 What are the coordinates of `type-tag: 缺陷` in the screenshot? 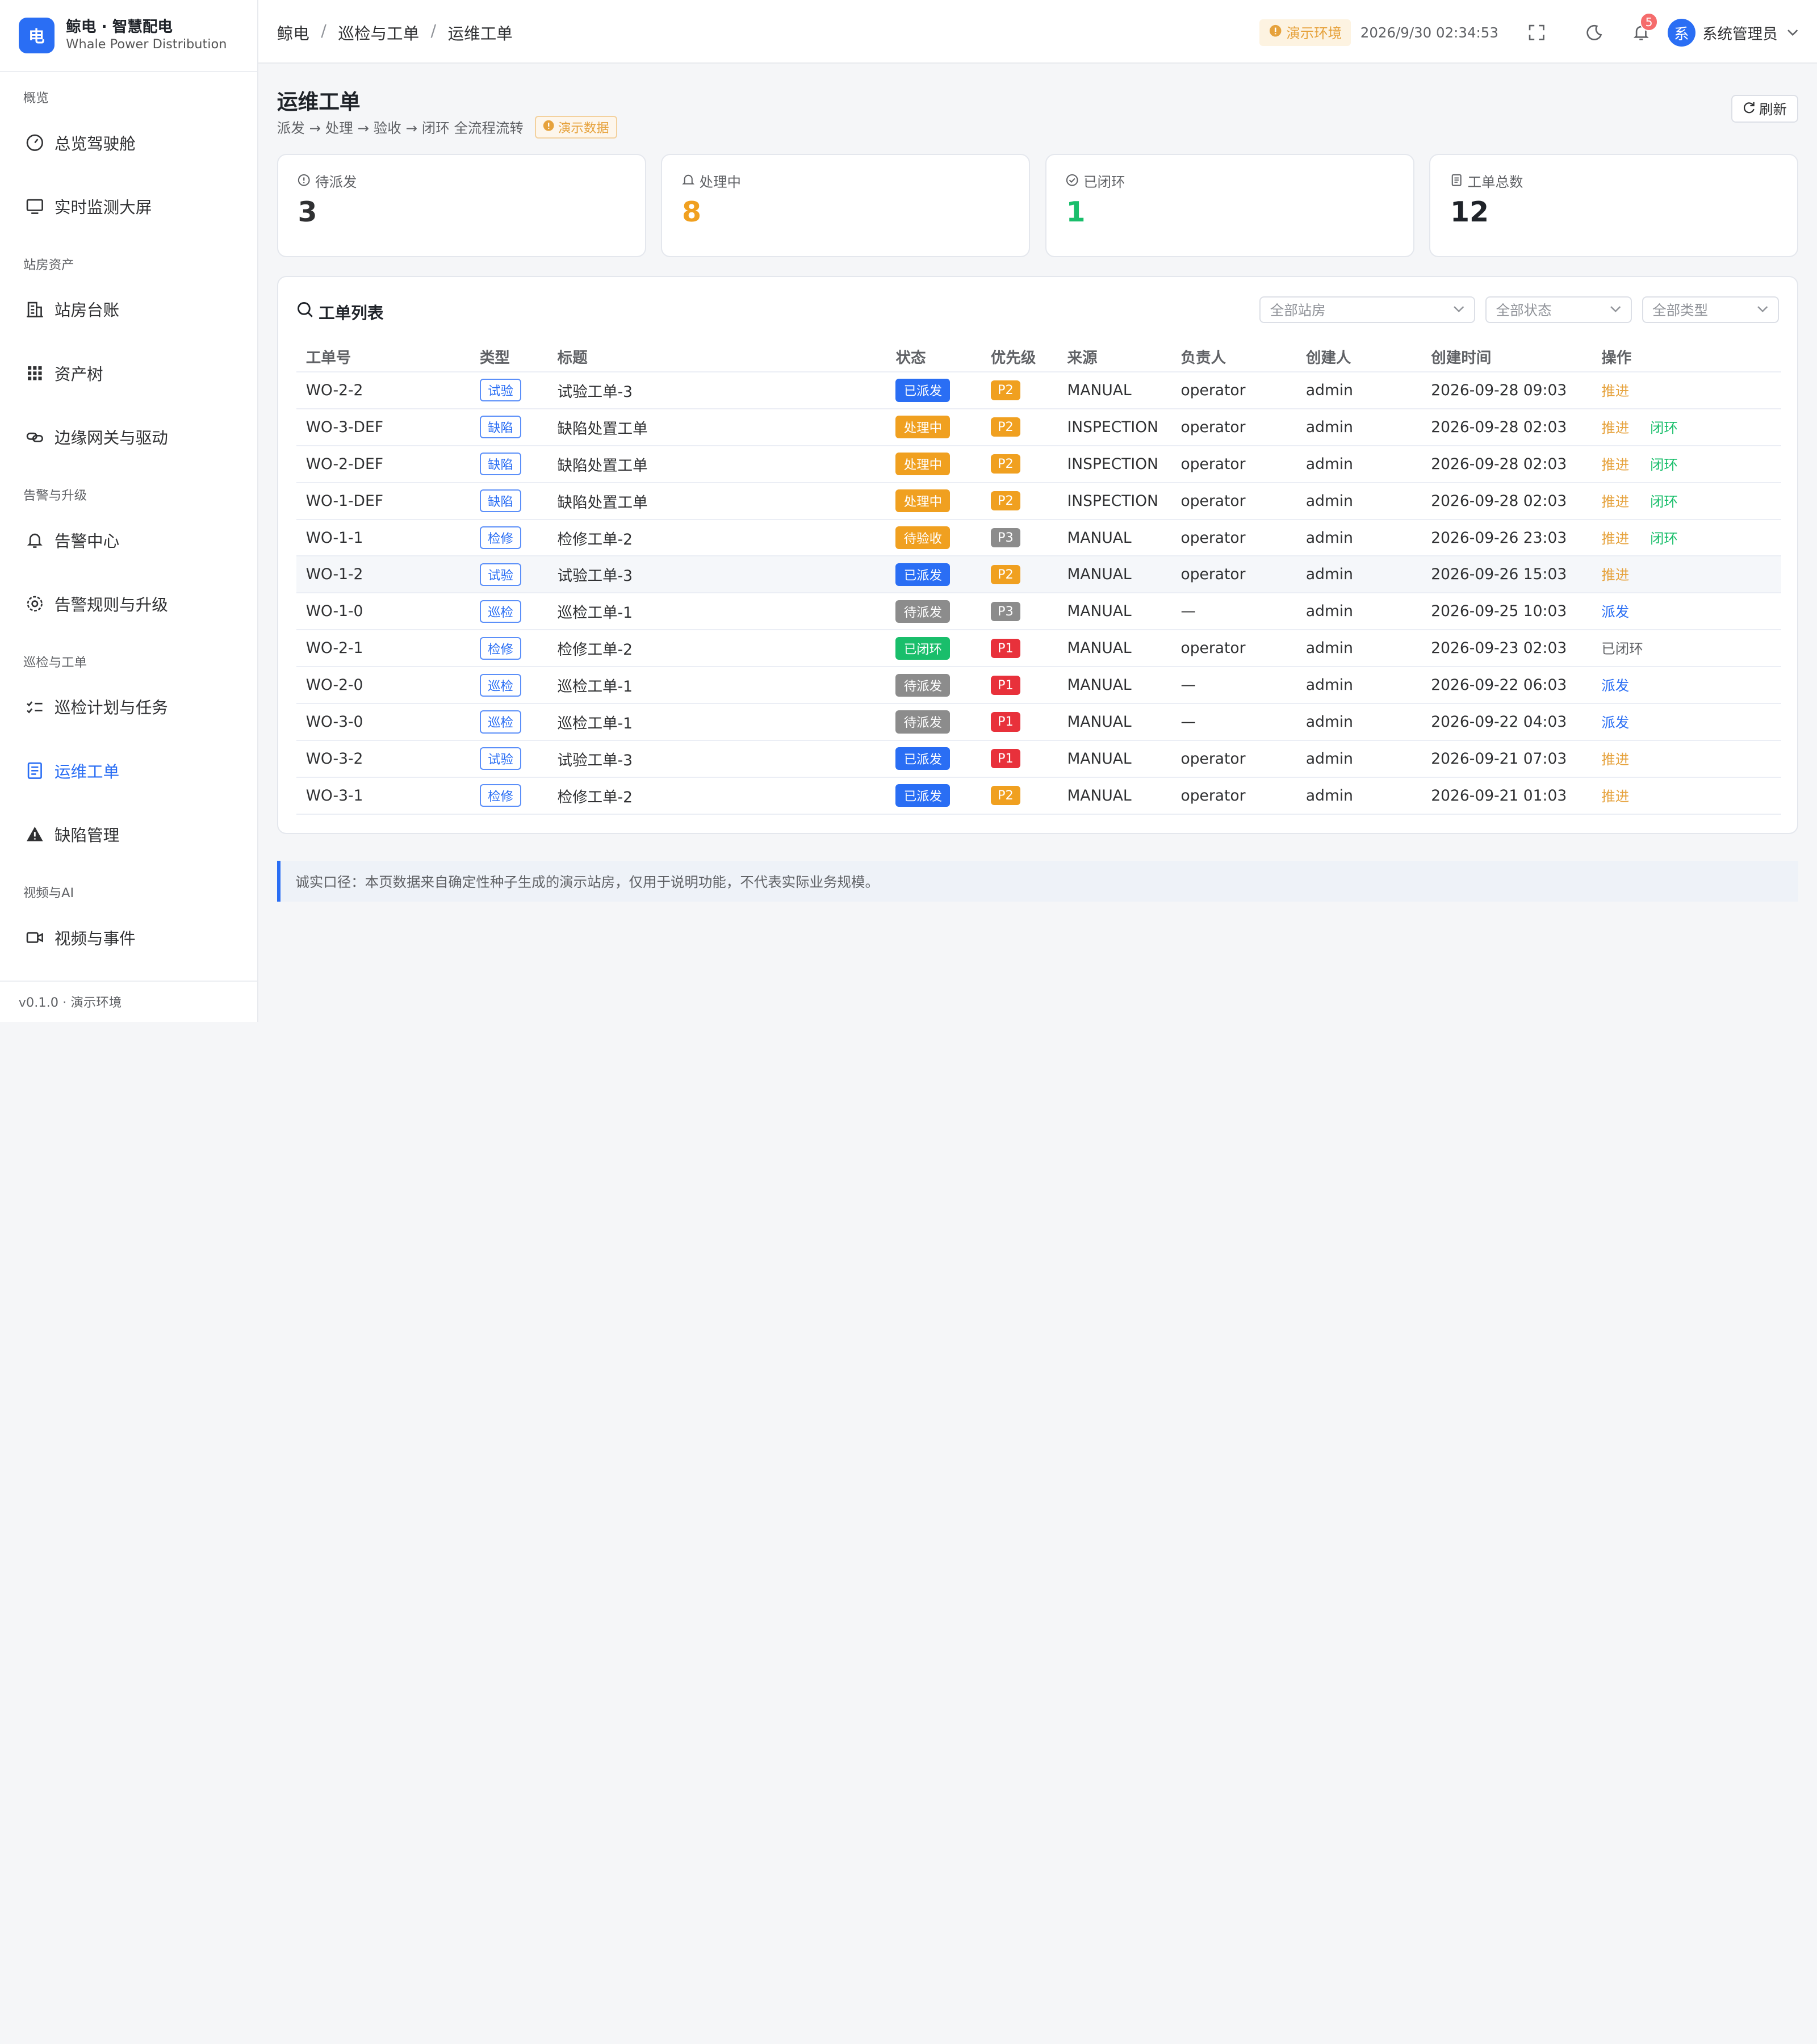 It's located at (500, 465).